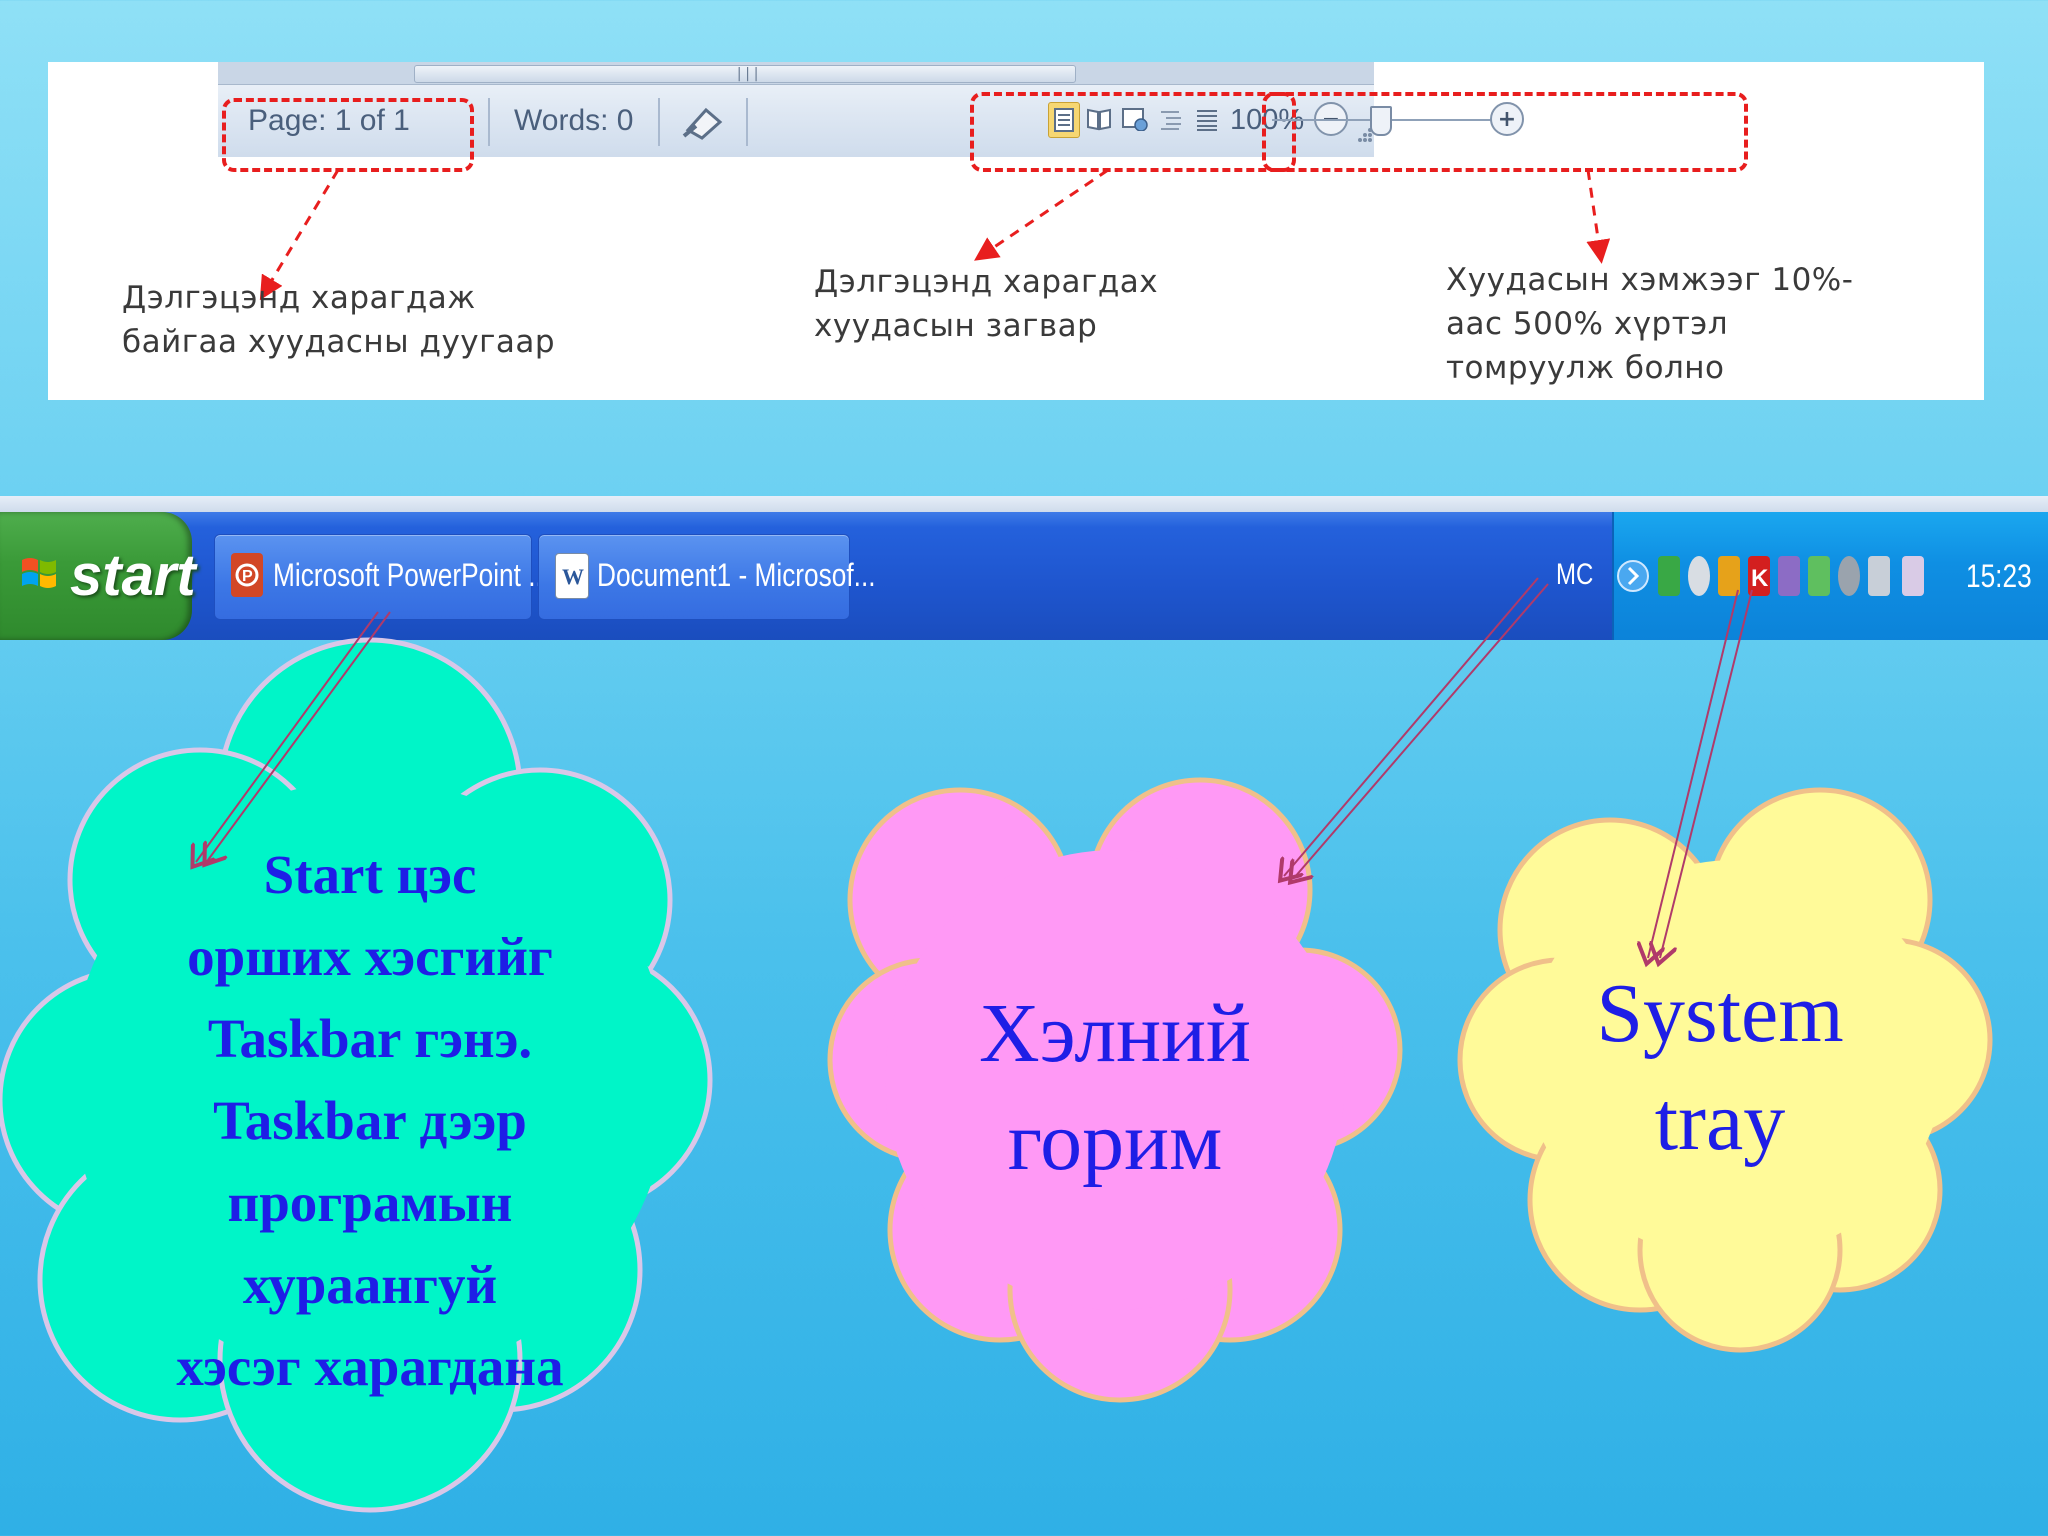  Describe the element at coordinates (1115, 1087) in the screenshot. I see `language-mode-text: Хэлний горим` at that location.